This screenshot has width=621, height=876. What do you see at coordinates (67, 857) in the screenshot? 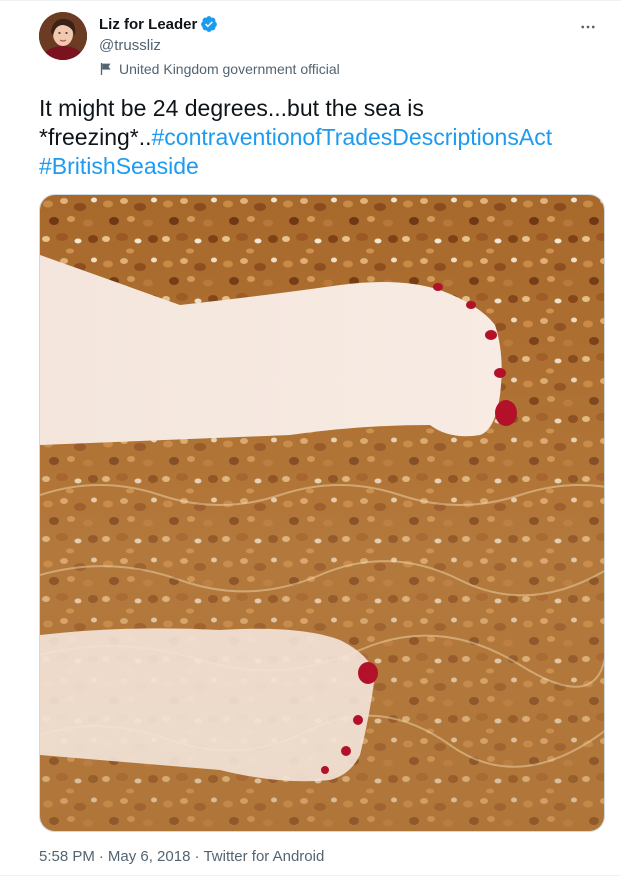
I see `tweet-time: 5:58 PM` at bounding box center [67, 857].